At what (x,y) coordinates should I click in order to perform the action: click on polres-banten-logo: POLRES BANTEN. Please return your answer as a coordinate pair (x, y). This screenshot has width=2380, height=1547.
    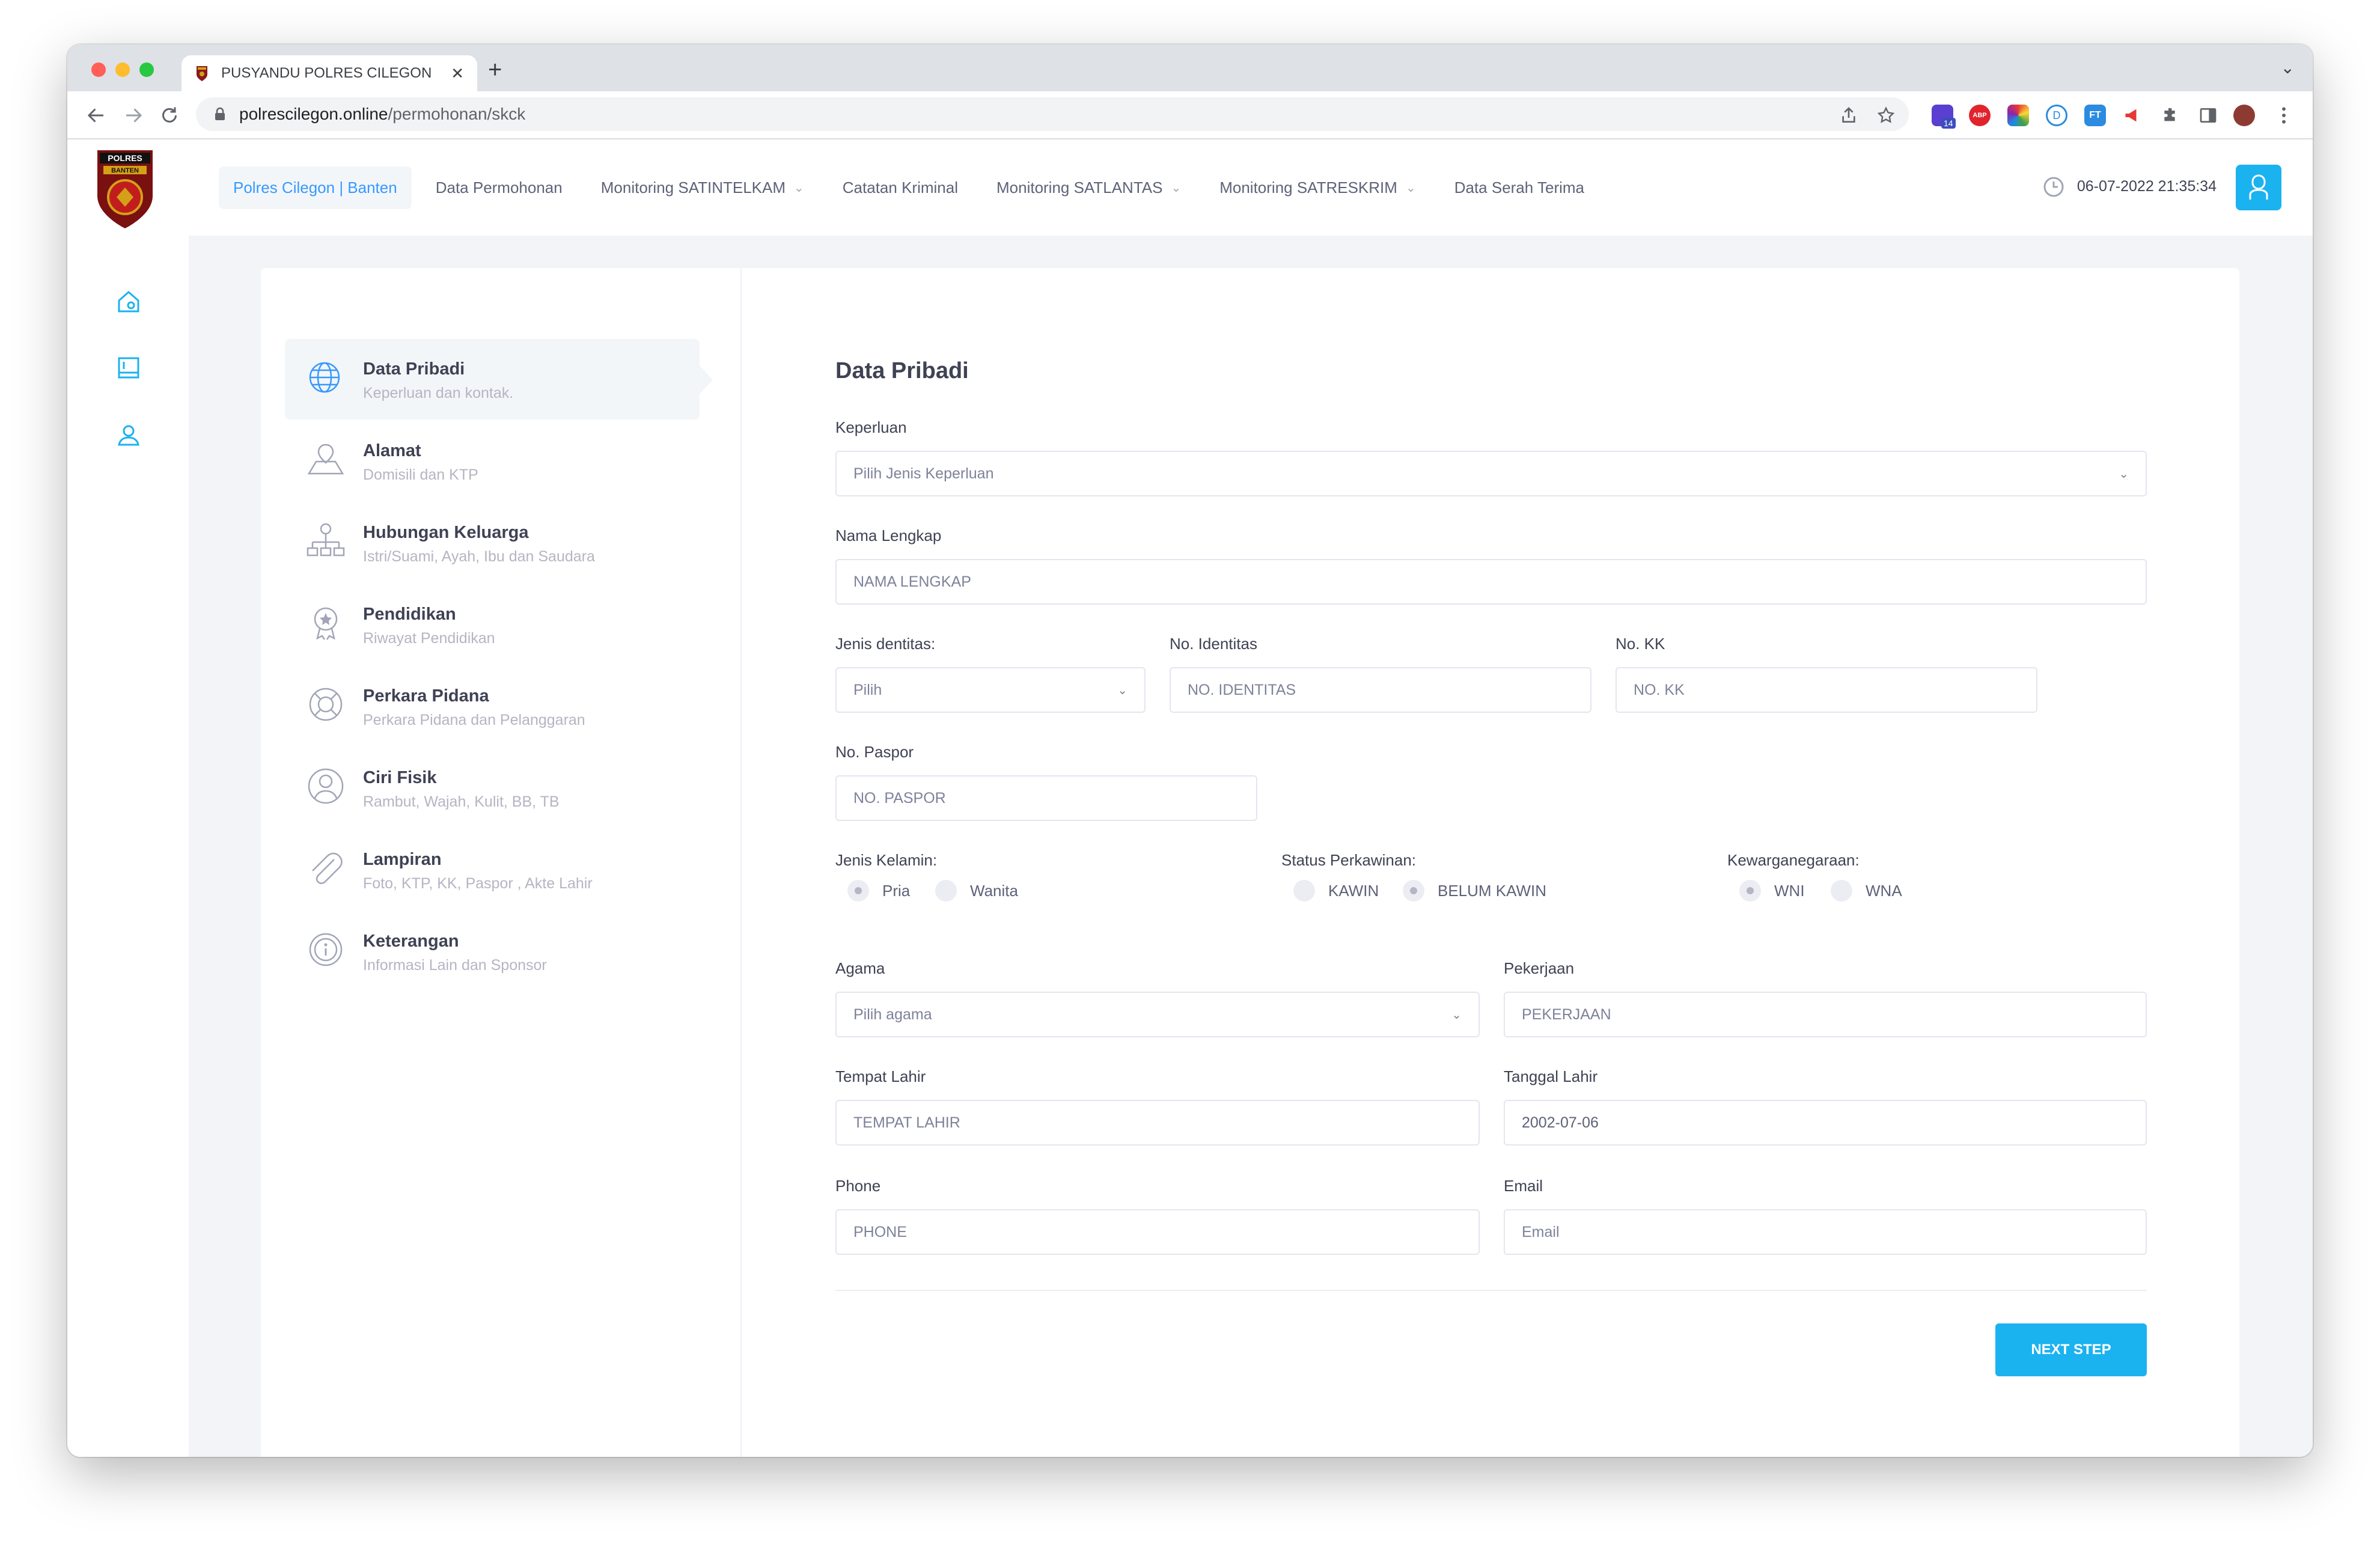
    Looking at the image, I should click on (125, 189).